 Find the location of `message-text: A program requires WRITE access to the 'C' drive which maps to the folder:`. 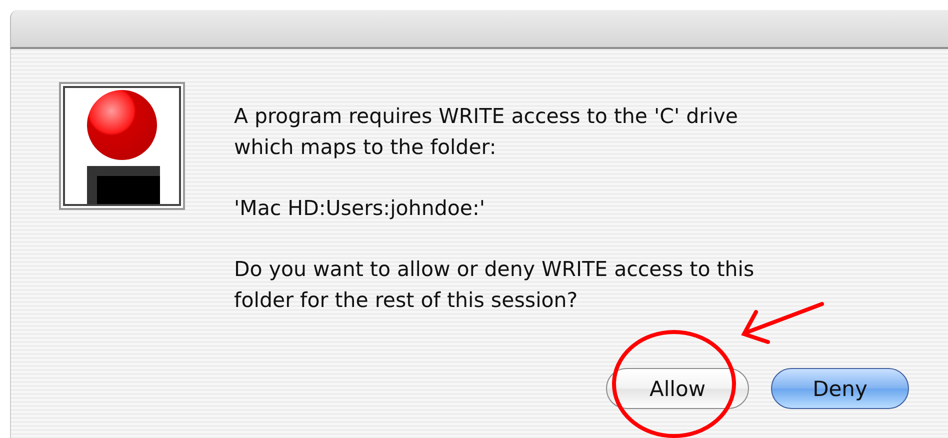

message-text: A program requires WRITE access to the 'C' drive which maps to the folder: is located at coordinates (487, 132).